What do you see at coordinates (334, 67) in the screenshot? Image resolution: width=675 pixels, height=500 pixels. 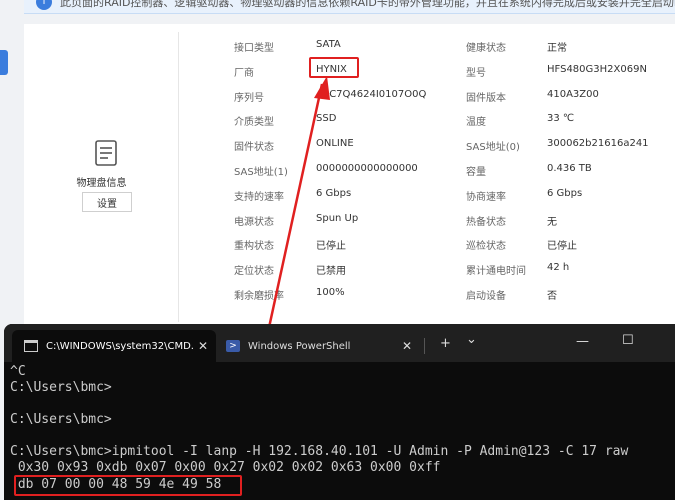 I see `vendor-highlight-box` at bounding box center [334, 67].